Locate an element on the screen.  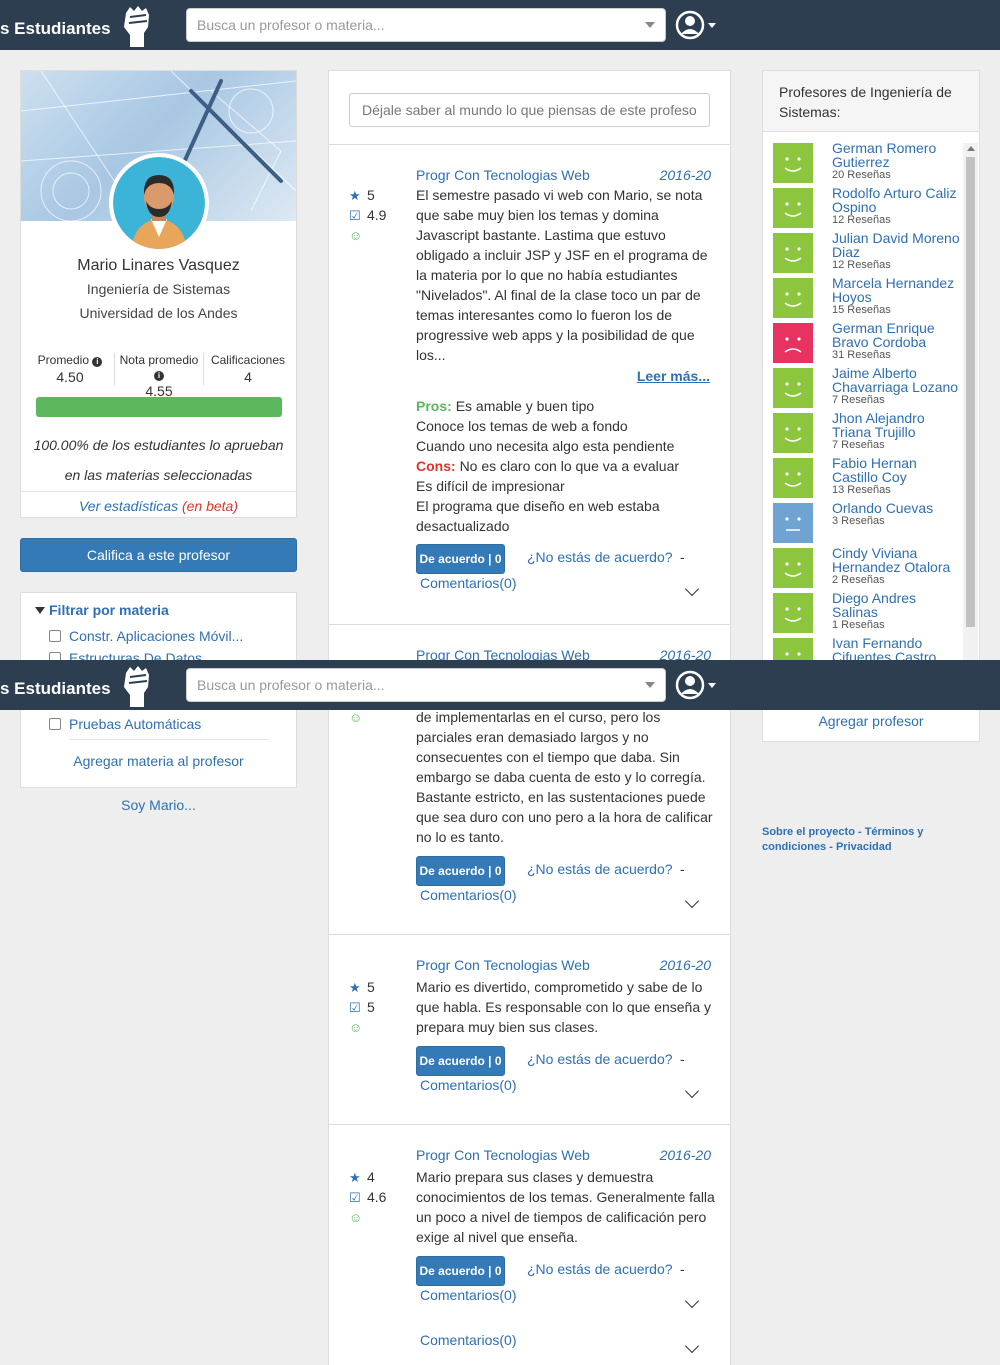
professor-department: Ingeniería de Sistemas is located at coordinates (158, 289).